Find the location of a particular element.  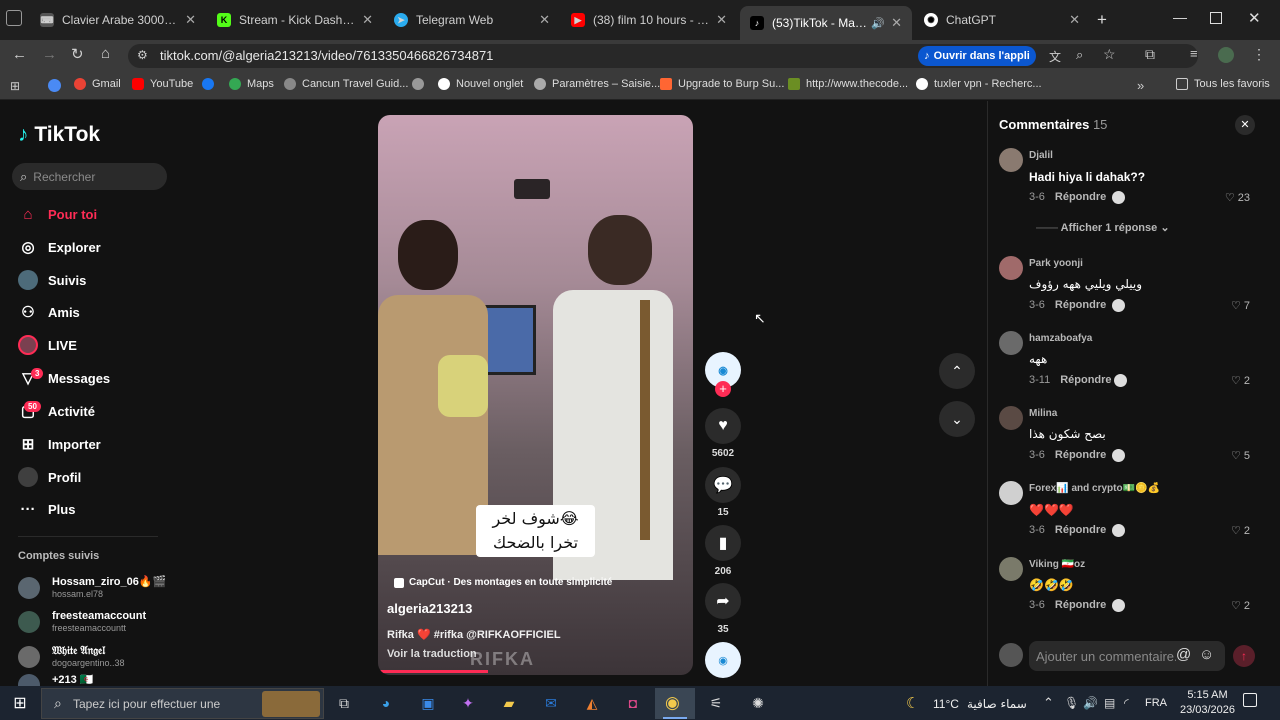

nav-amis: ⚇ Amis is located at coordinates (49, 312).